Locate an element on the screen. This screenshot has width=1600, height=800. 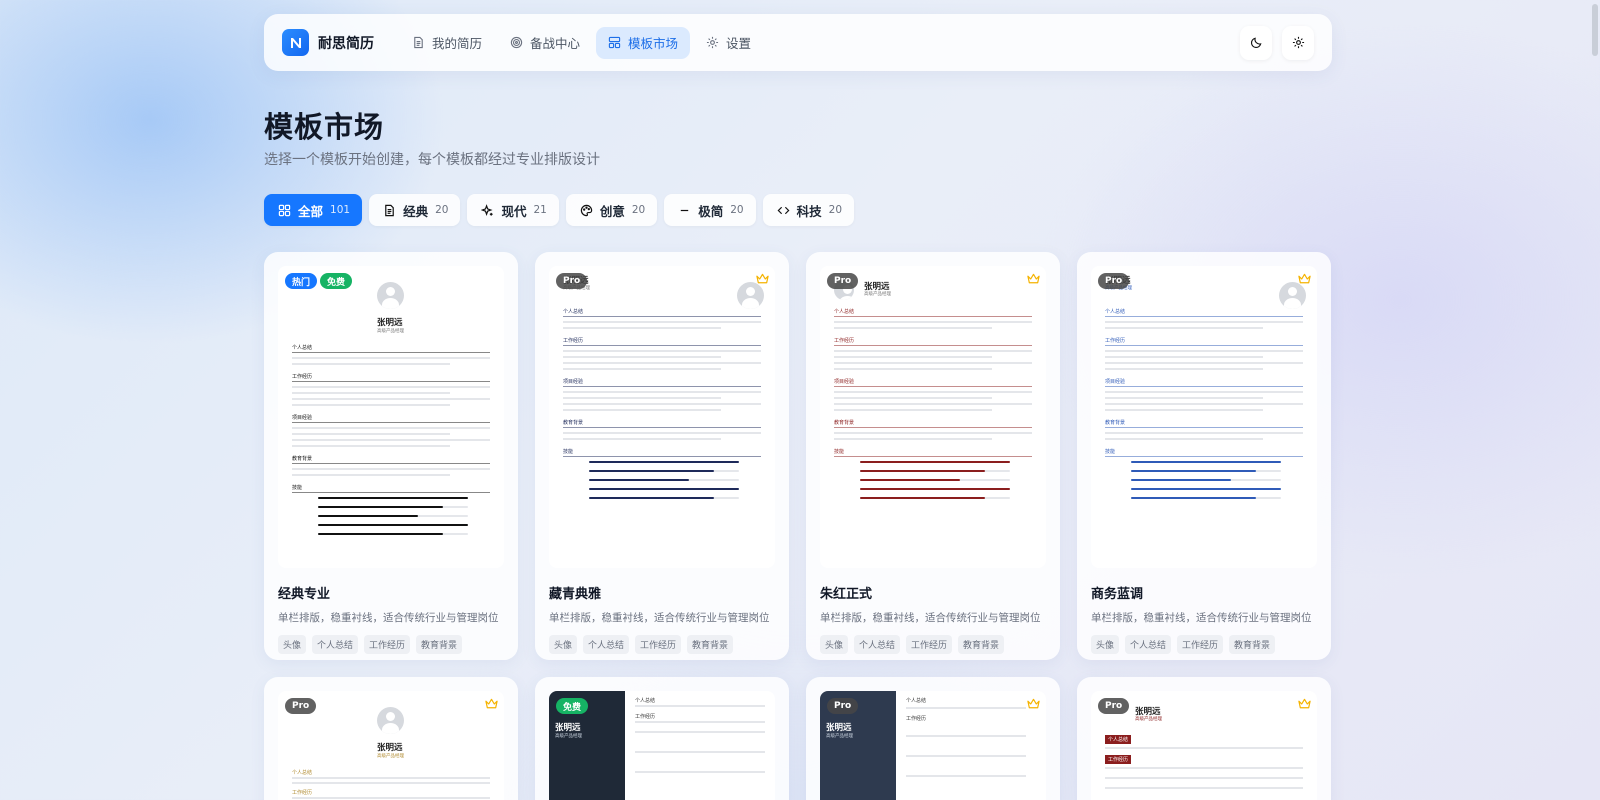
filter-tech: 科技 20 is located at coordinates (808, 210).